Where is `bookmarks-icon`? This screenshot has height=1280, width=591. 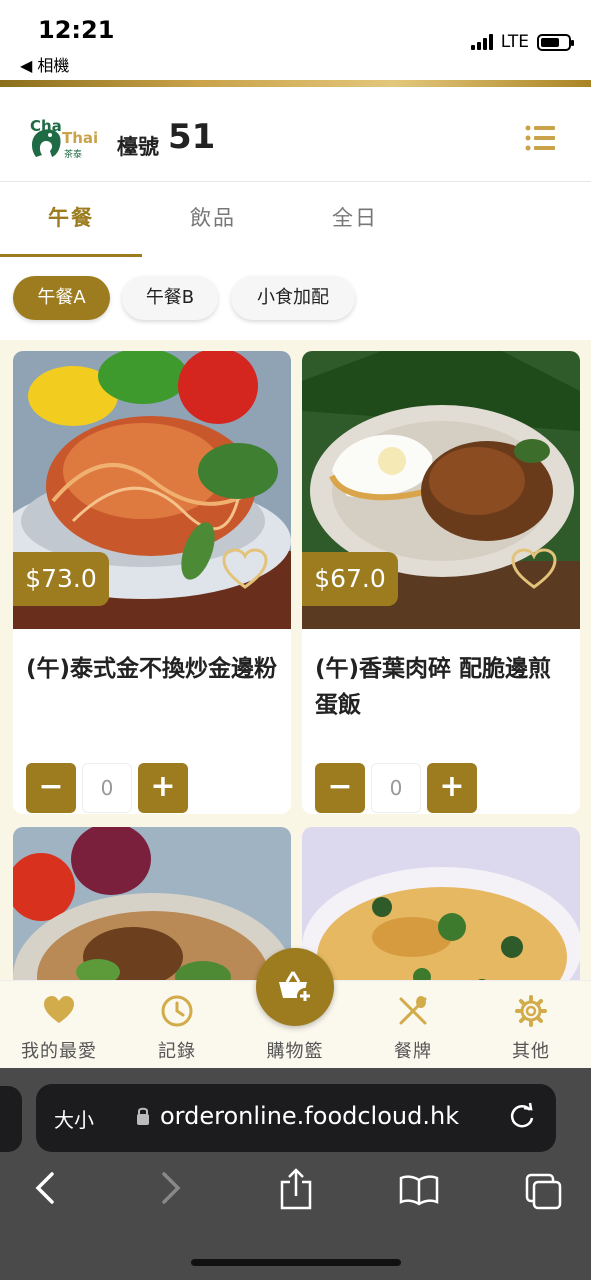 bookmarks-icon is located at coordinates (419, 1190).